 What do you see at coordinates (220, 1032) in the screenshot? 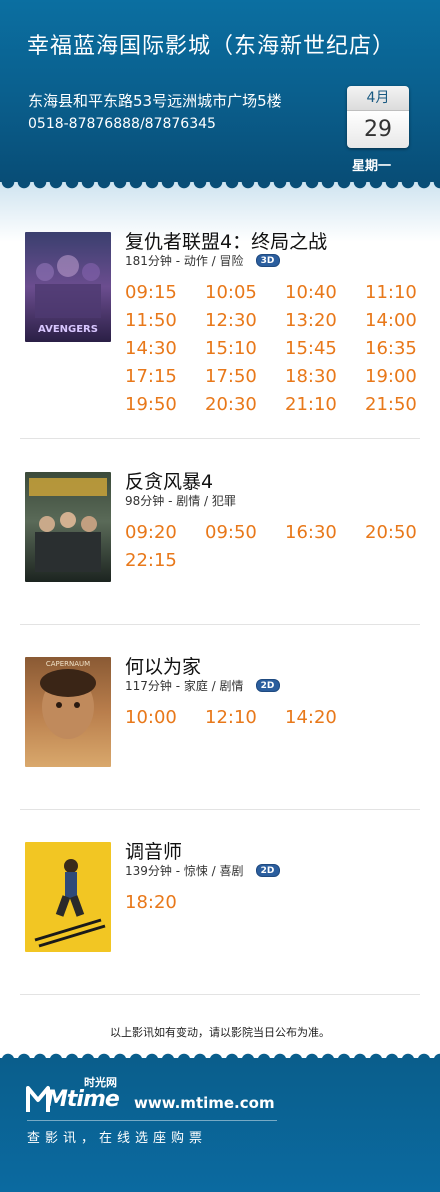
I see `schedule-notice: 以上影讯如有变动，请以影院当日公布为准。` at bounding box center [220, 1032].